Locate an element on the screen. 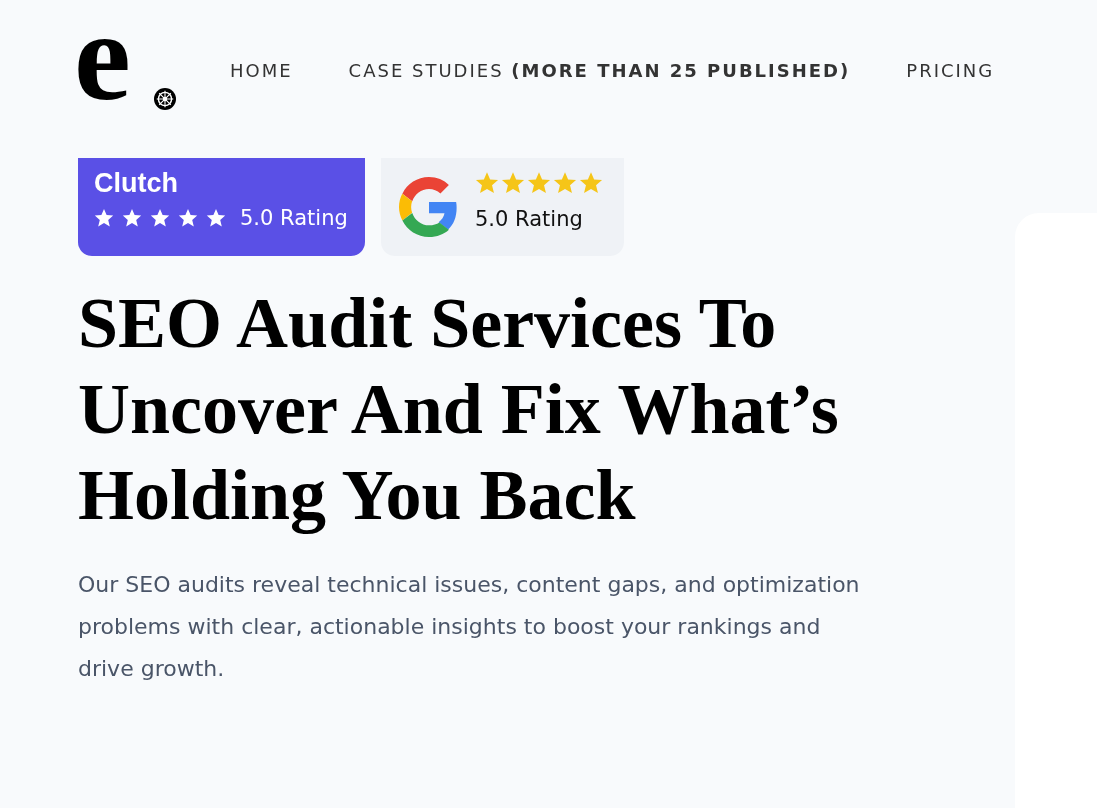  g-logo-icon is located at coordinates (429, 207).